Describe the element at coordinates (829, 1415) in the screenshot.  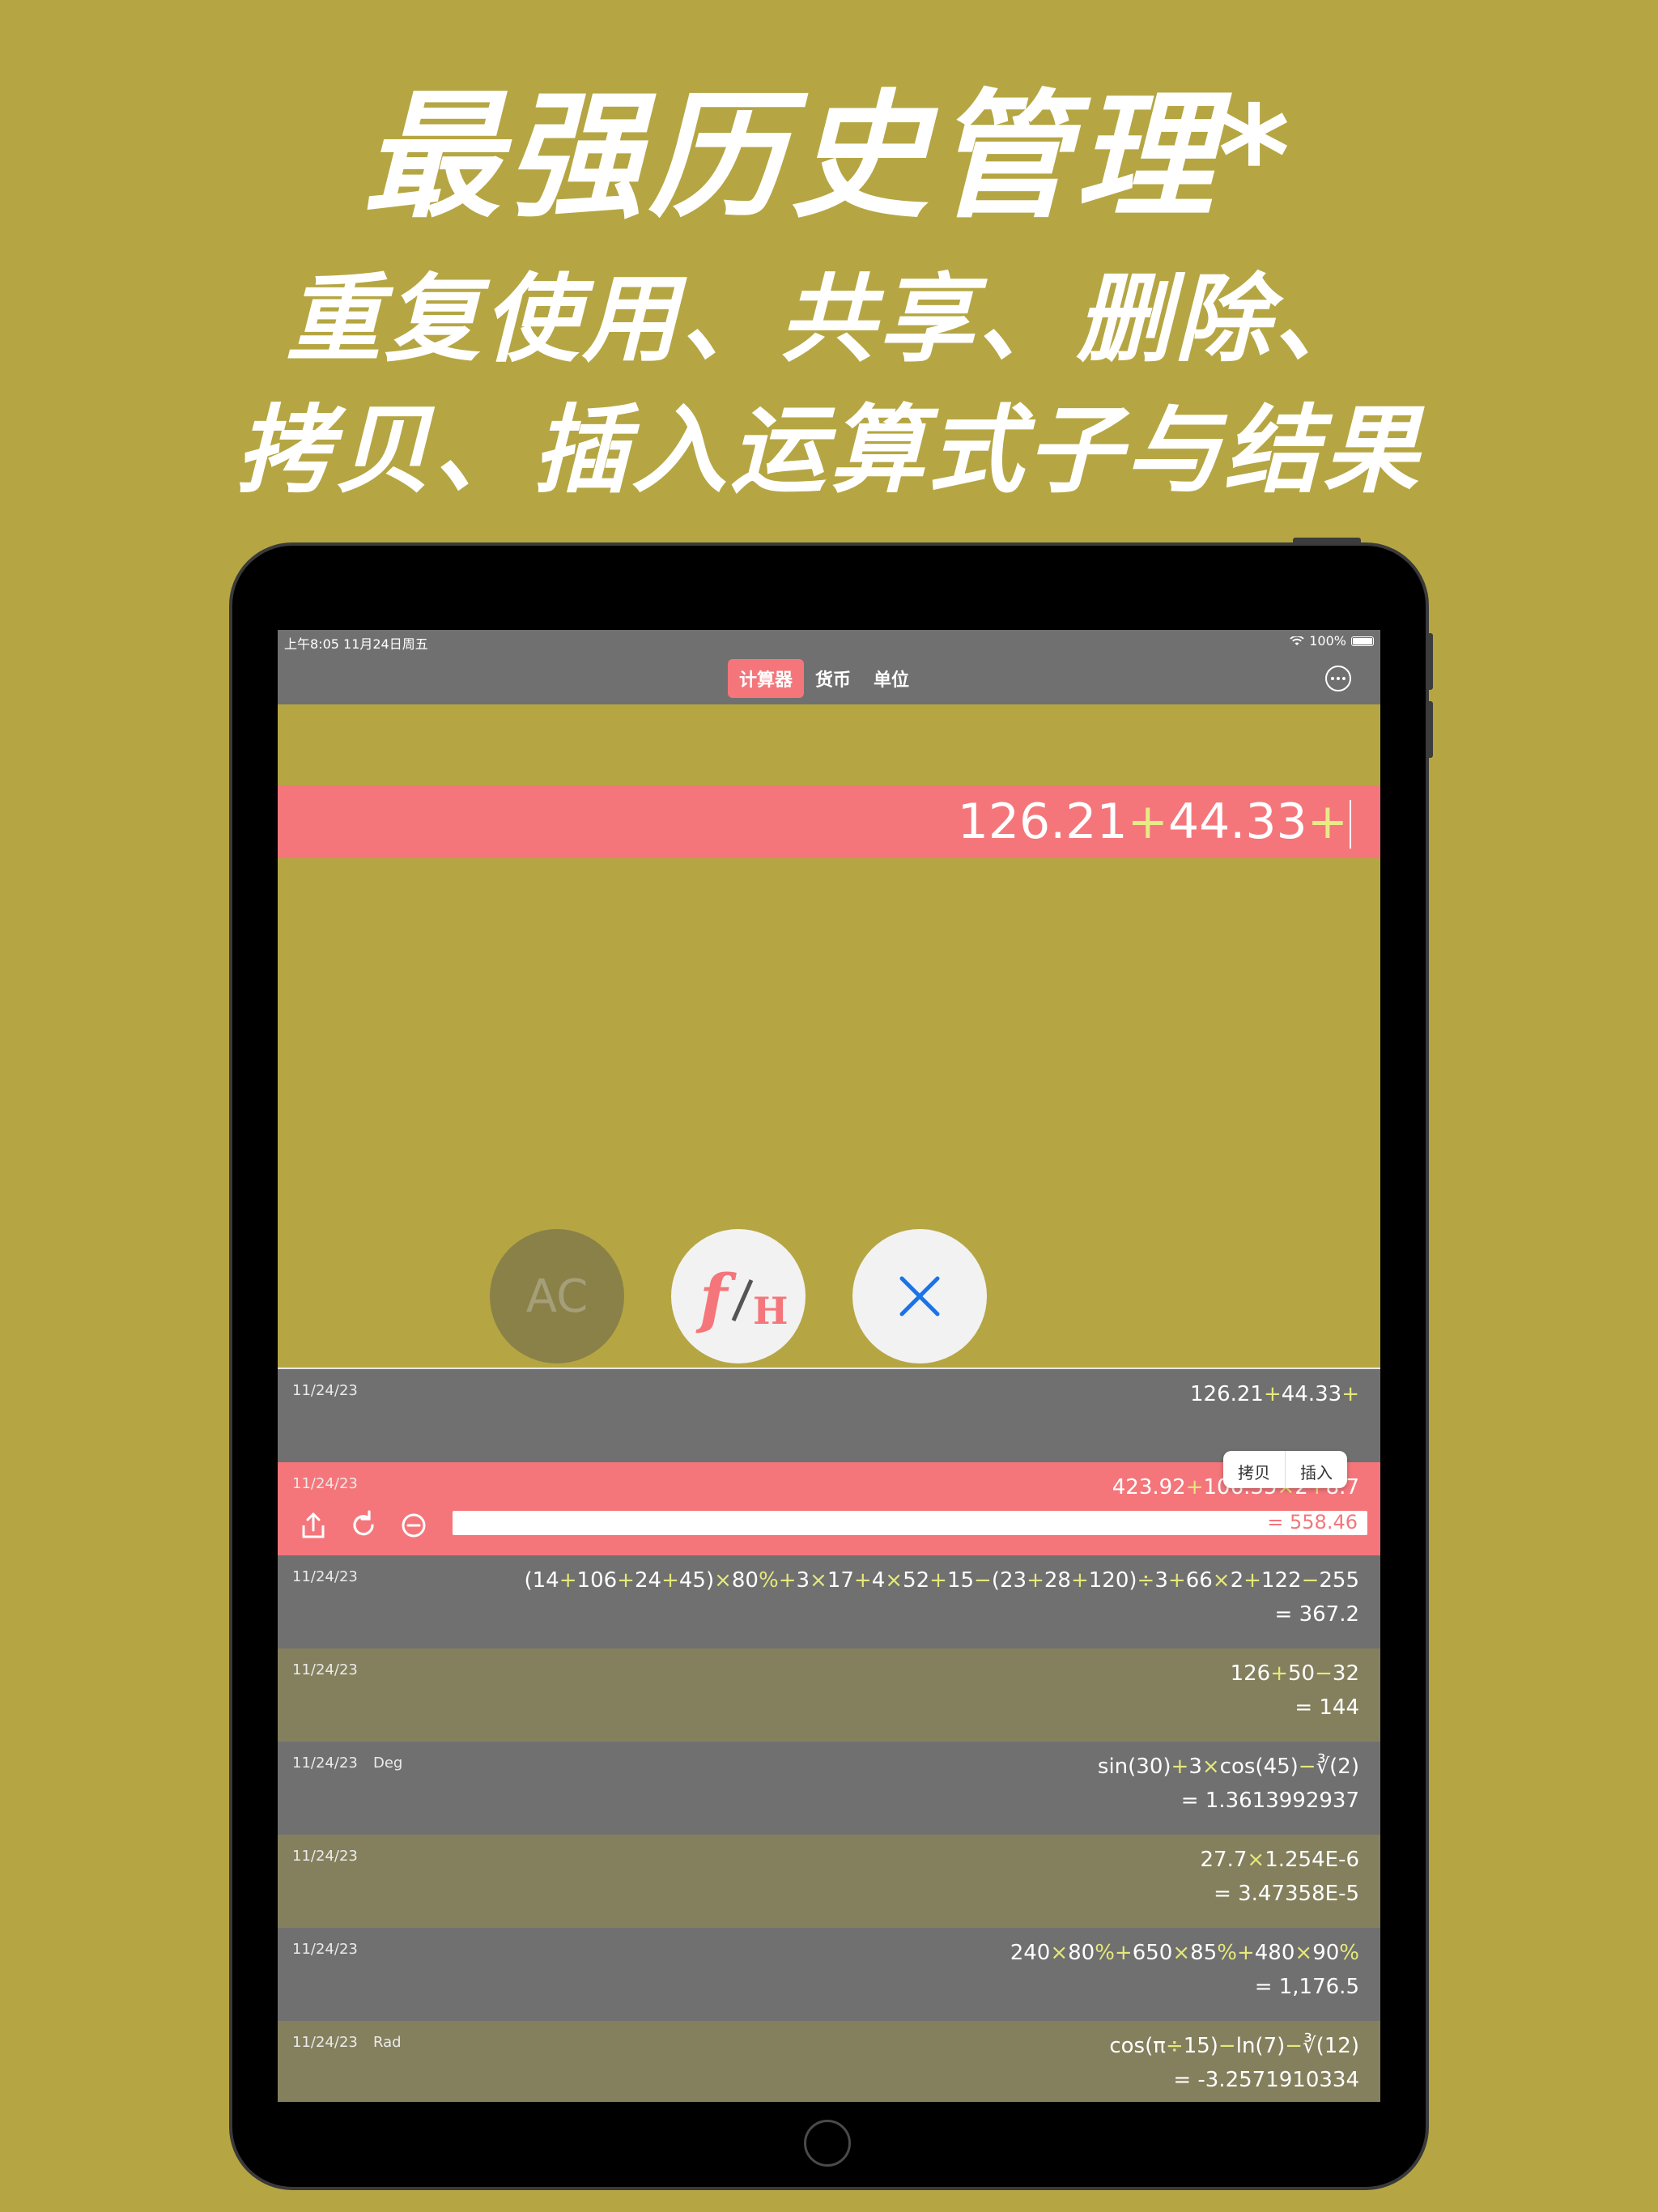
I see `history-row: 11/24/23 126.21+44.33+` at that location.